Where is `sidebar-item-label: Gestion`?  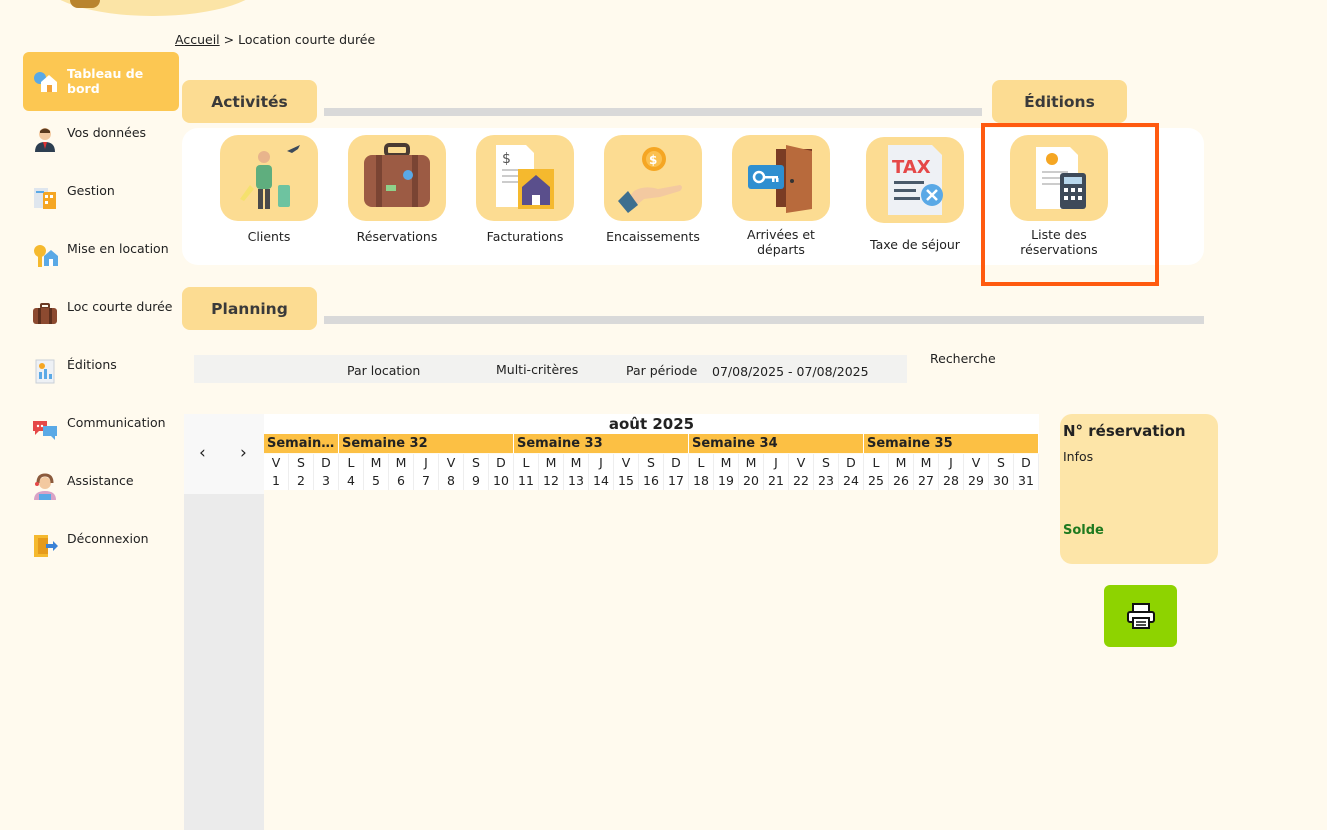 sidebar-item-label: Gestion is located at coordinates (91, 190).